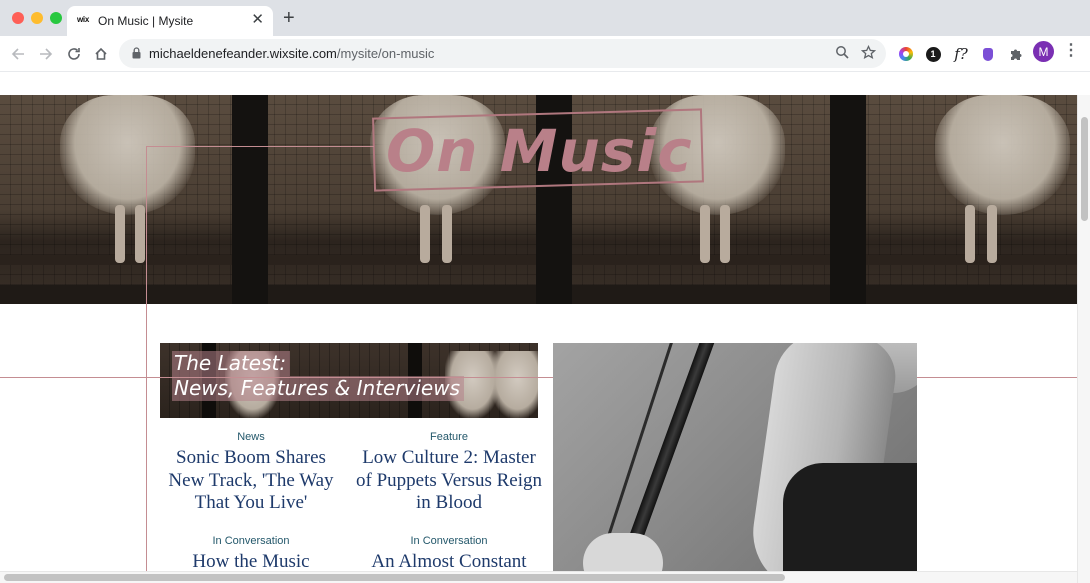  Describe the element at coordinates (318, 388) in the screenshot. I see `latest-heading-line2: News, Features & Interviews` at that location.